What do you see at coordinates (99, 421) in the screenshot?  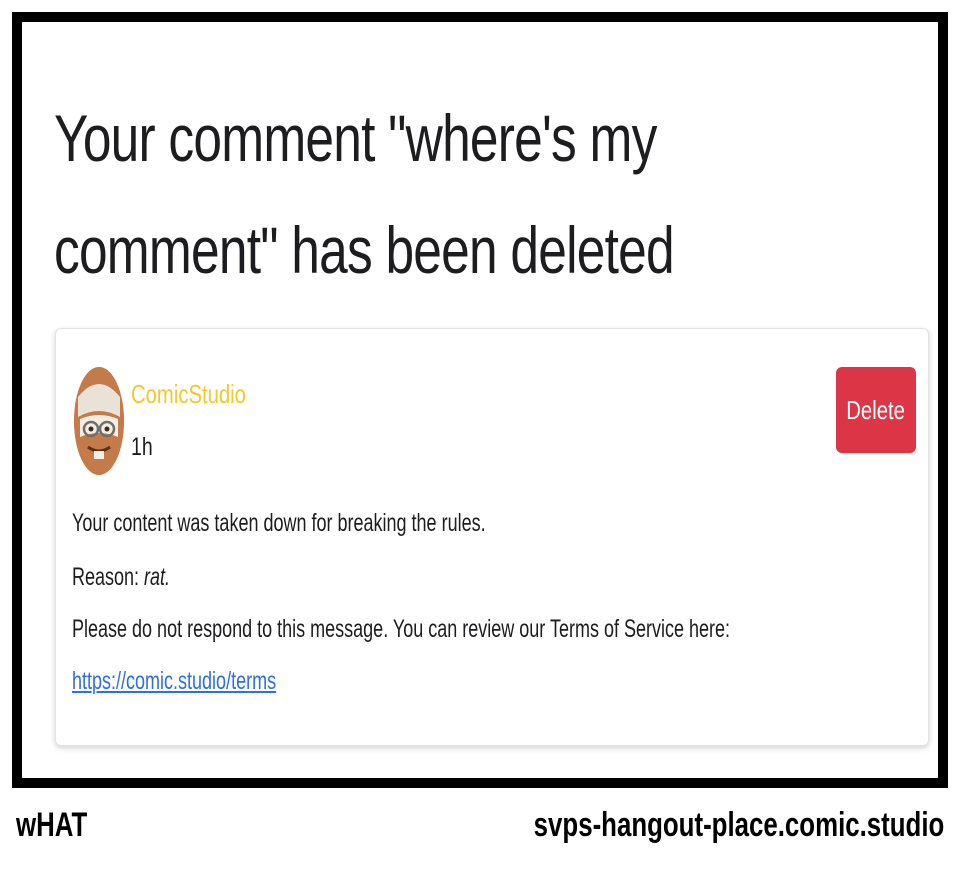 I see `cookie-character-avatar-icon` at bounding box center [99, 421].